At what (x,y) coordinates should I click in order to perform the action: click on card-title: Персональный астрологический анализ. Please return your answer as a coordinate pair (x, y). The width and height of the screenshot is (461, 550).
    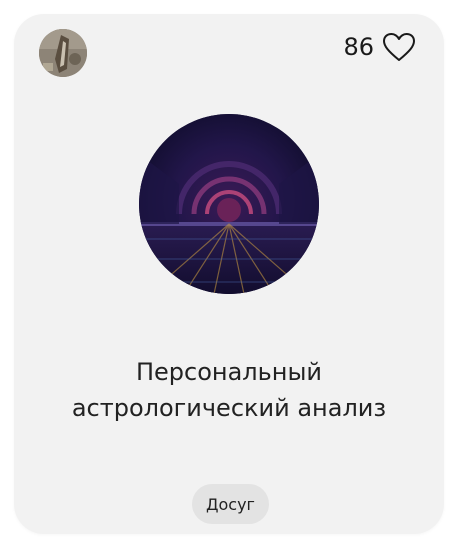
    Looking at the image, I should click on (229, 390).